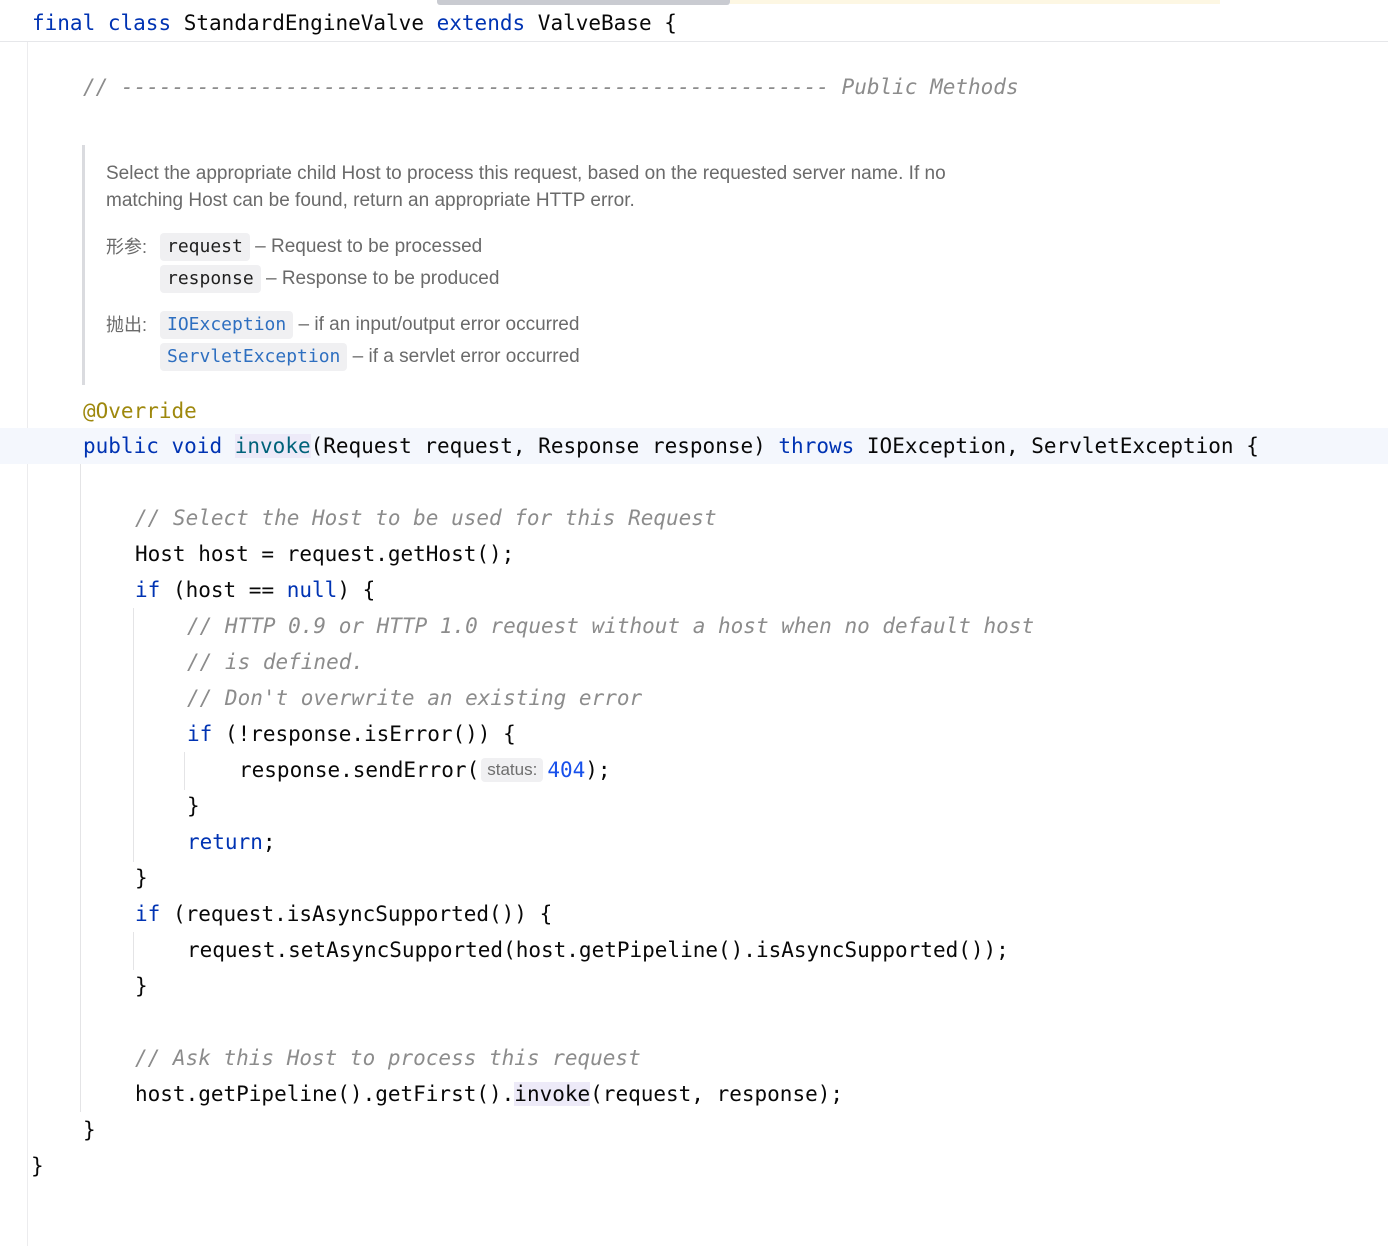 This screenshot has height=1246, width=1388. What do you see at coordinates (227, 325) in the screenshot?
I see `ioexception-link: IOException` at bounding box center [227, 325].